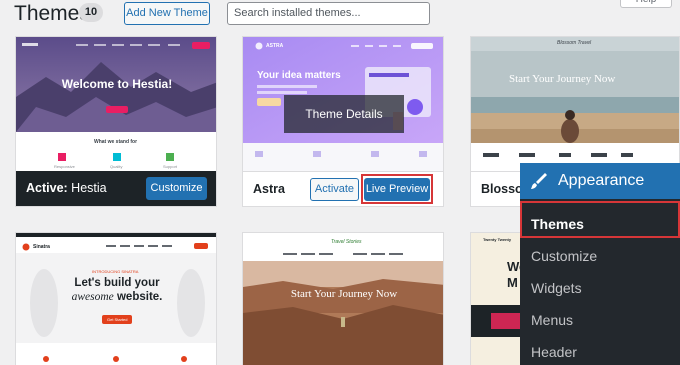 Image resolution: width=680 pixels, height=365 pixels. What do you see at coordinates (299, 75) in the screenshot?
I see `astra-hero-title: Your idea matters` at bounding box center [299, 75].